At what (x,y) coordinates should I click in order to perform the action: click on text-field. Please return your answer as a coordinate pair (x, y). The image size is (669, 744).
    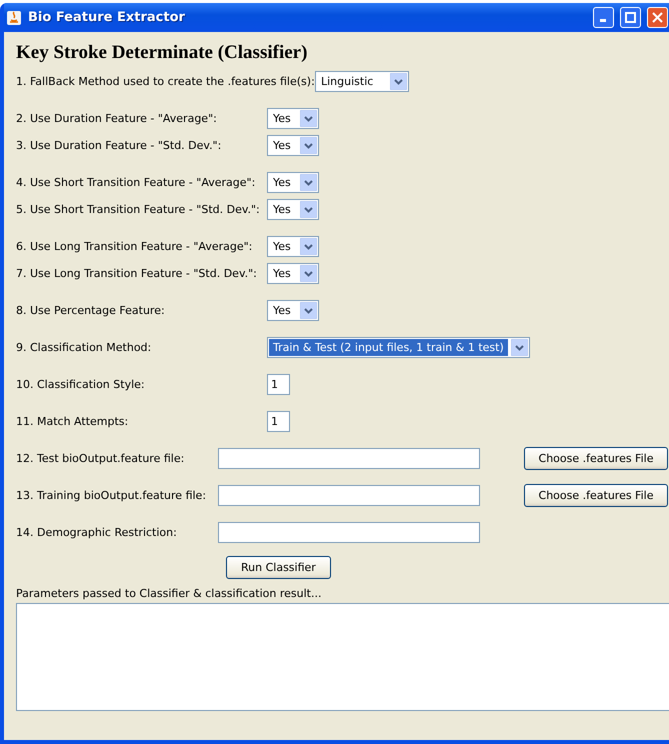
    Looking at the image, I should click on (349, 532).